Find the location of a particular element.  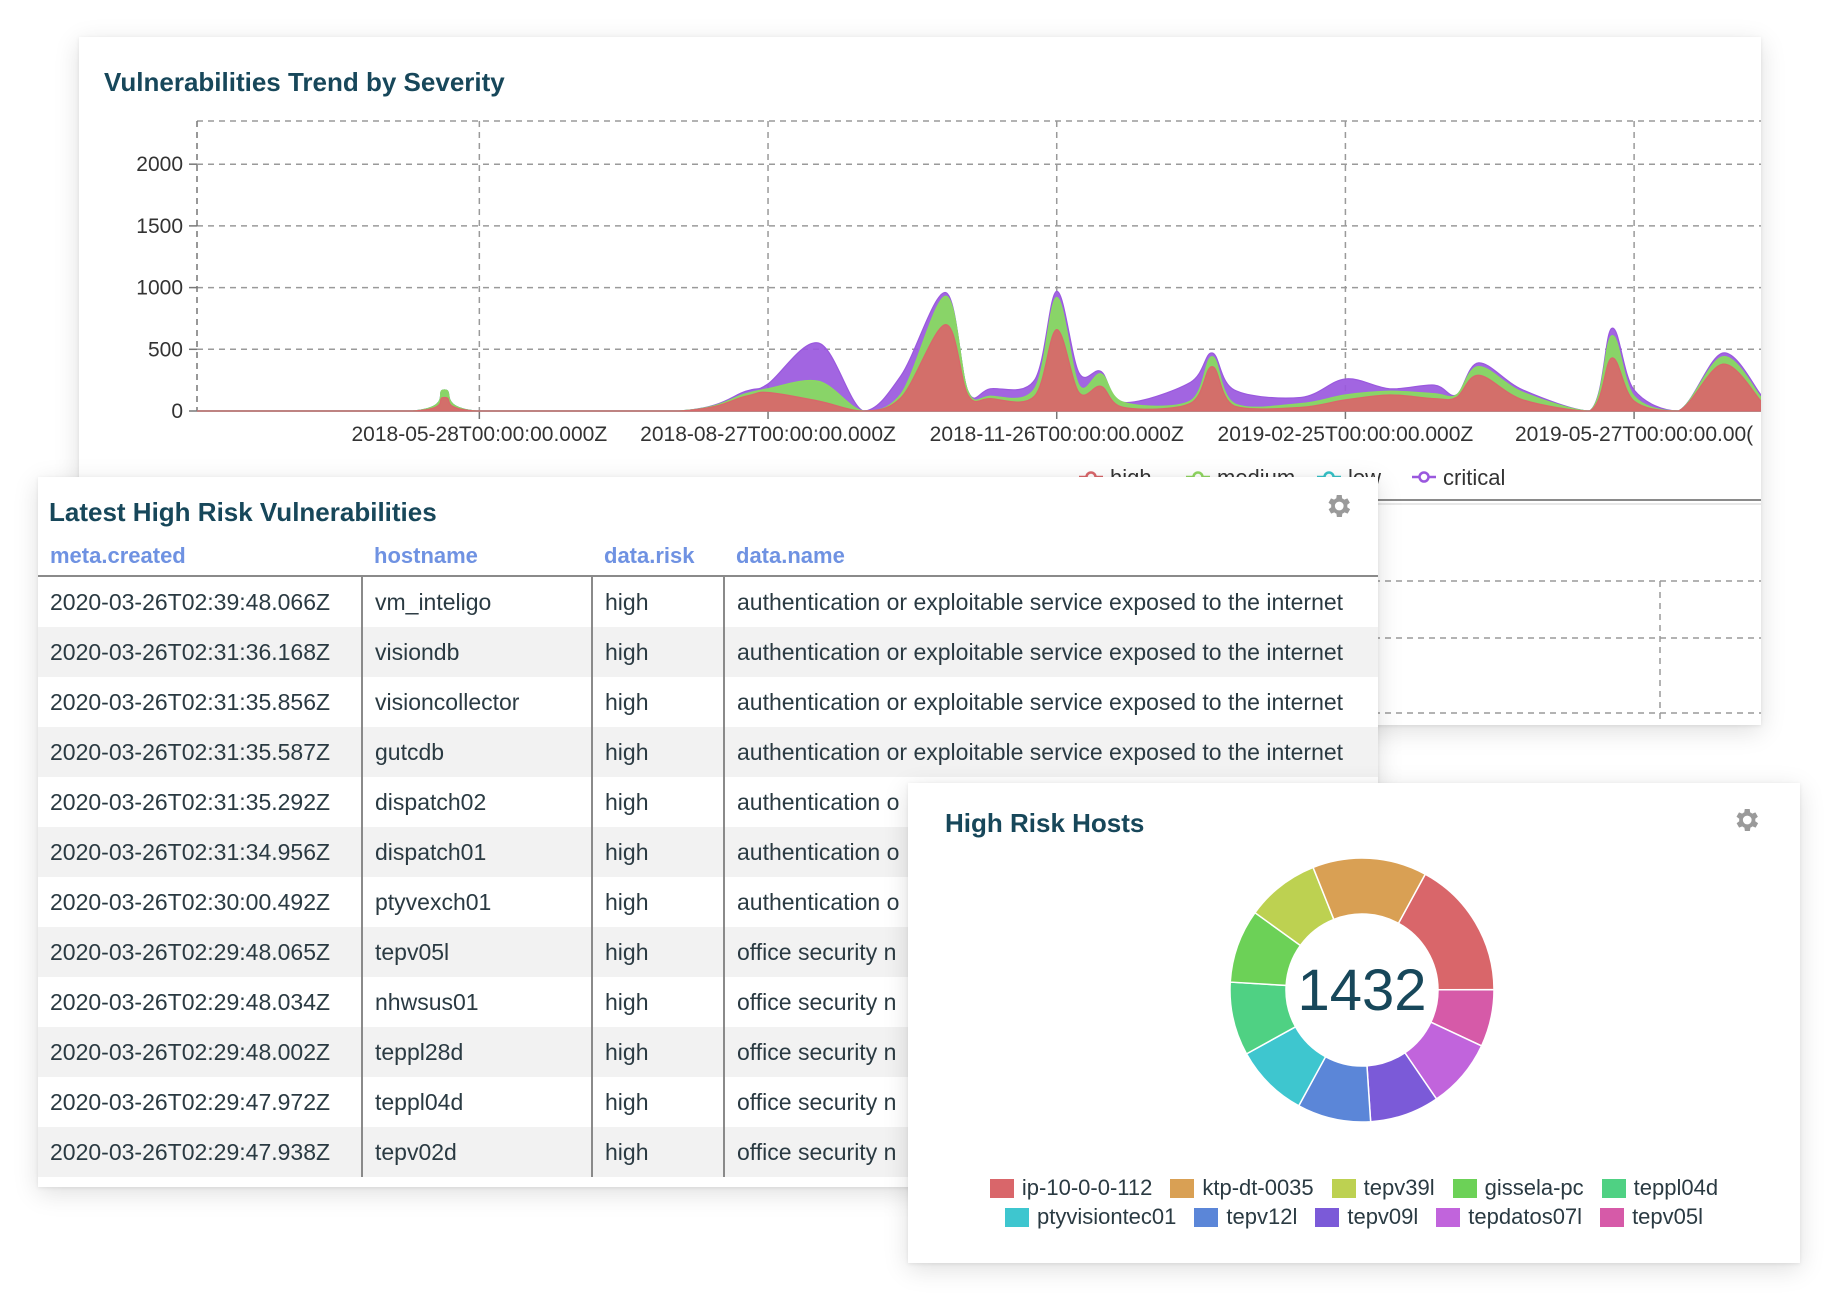

legend-item-tepv09l: tepv09l is located at coordinates (1366, 1217).